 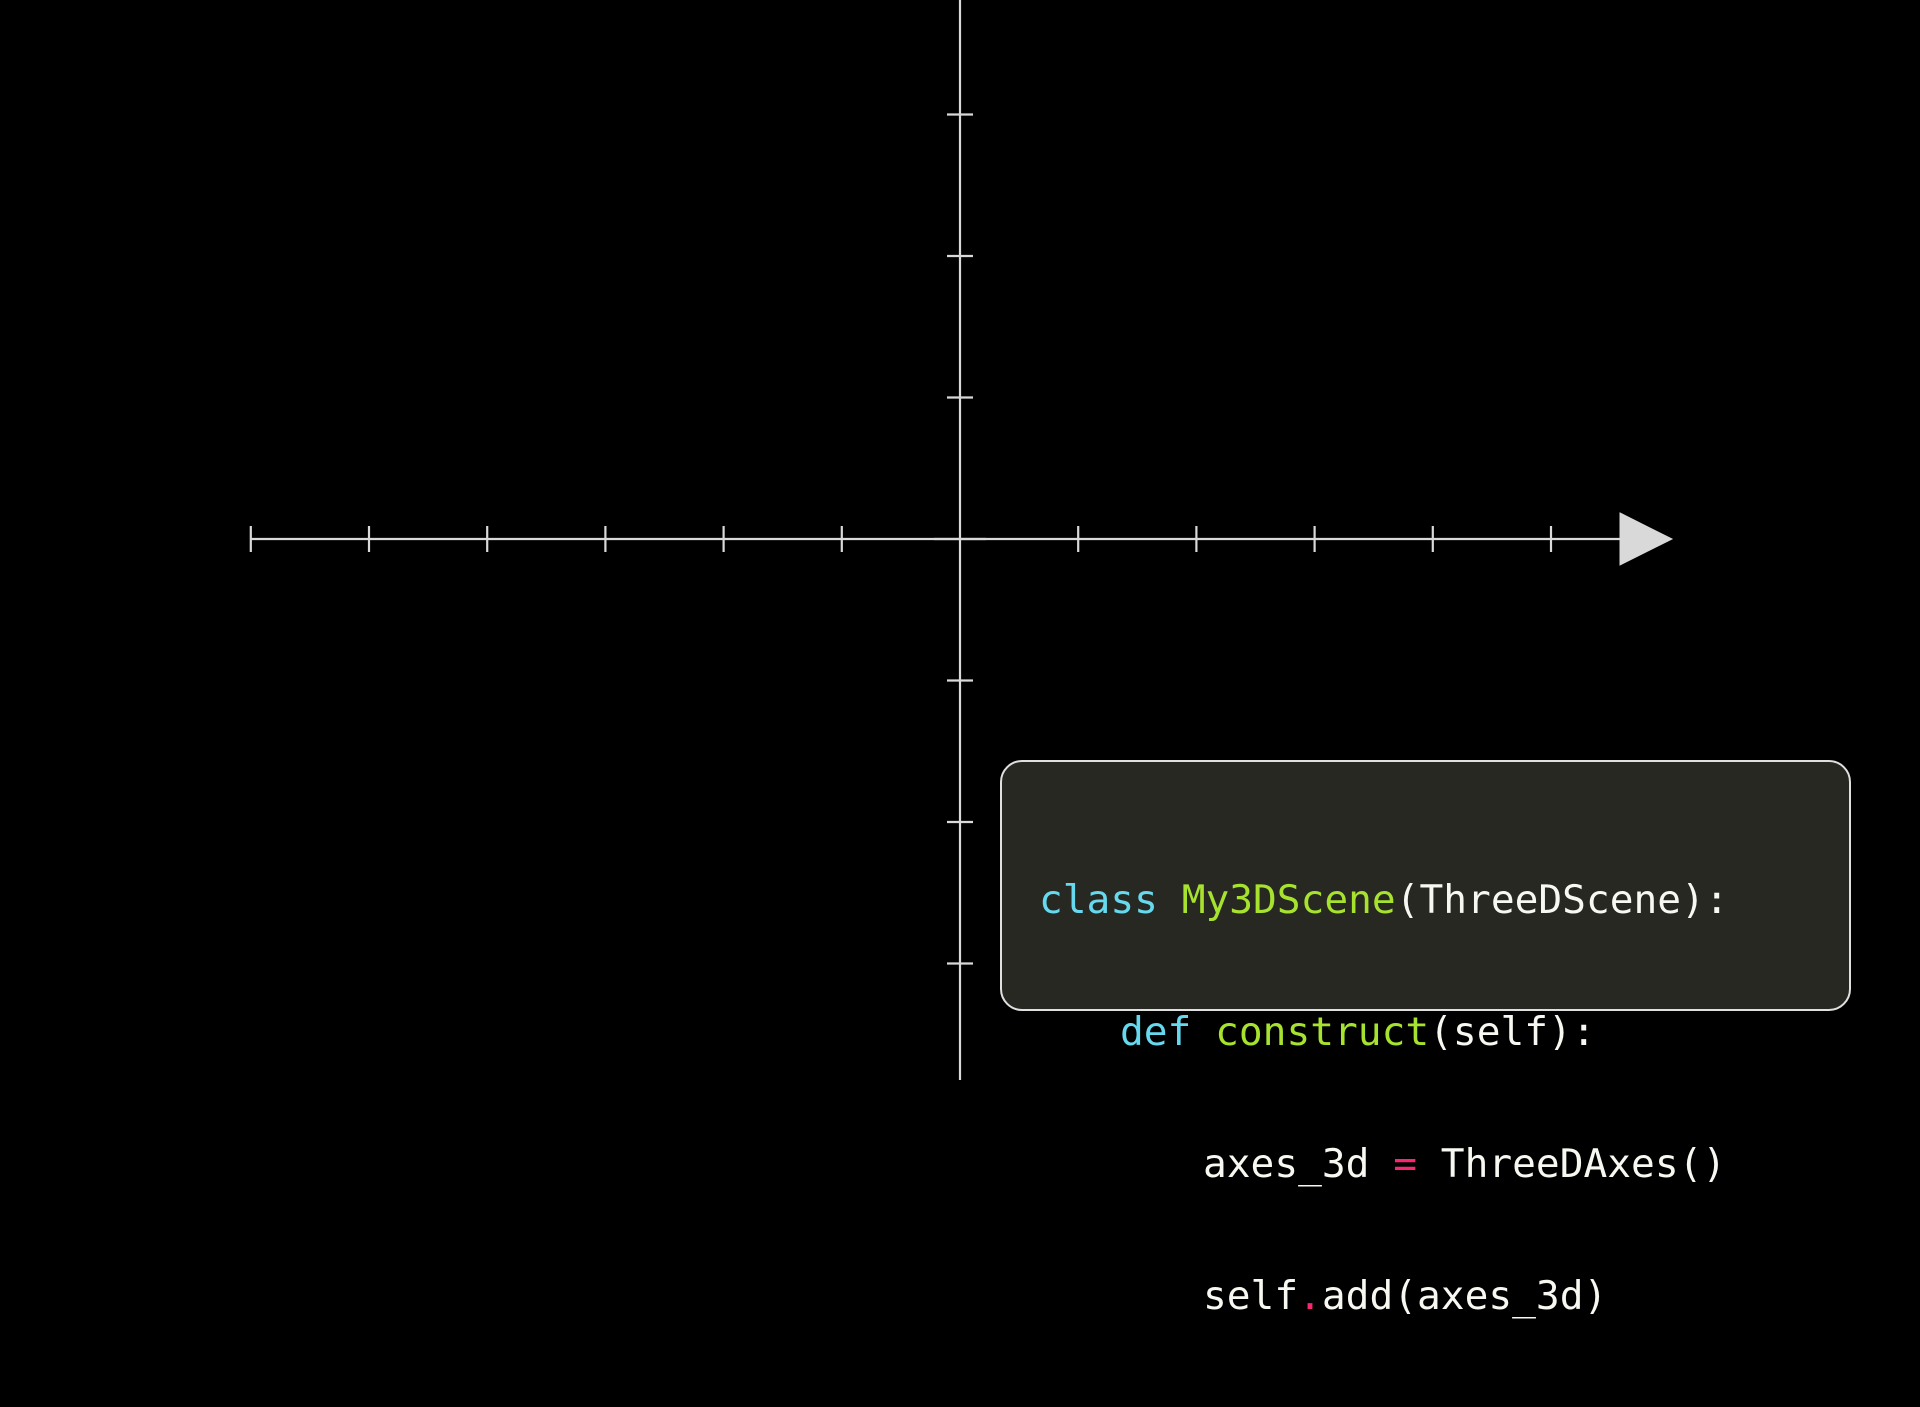 I want to click on code-line-4: self.add(axes_3d), so click(x=1444, y=1296).